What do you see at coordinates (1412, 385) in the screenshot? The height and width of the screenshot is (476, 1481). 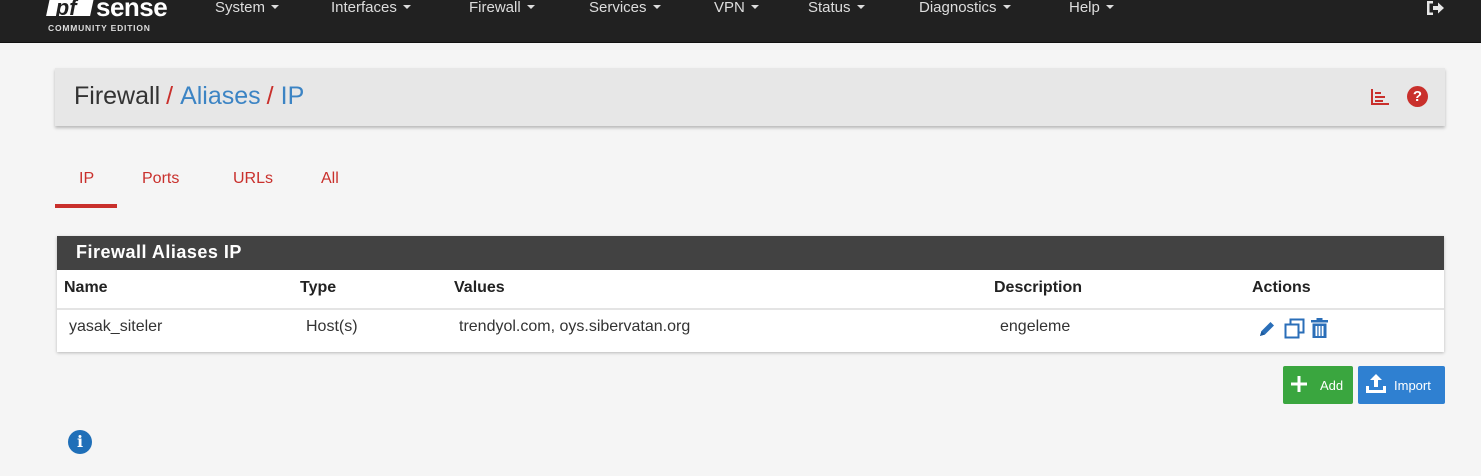 I see `import-button-label: Import` at bounding box center [1412, 385].